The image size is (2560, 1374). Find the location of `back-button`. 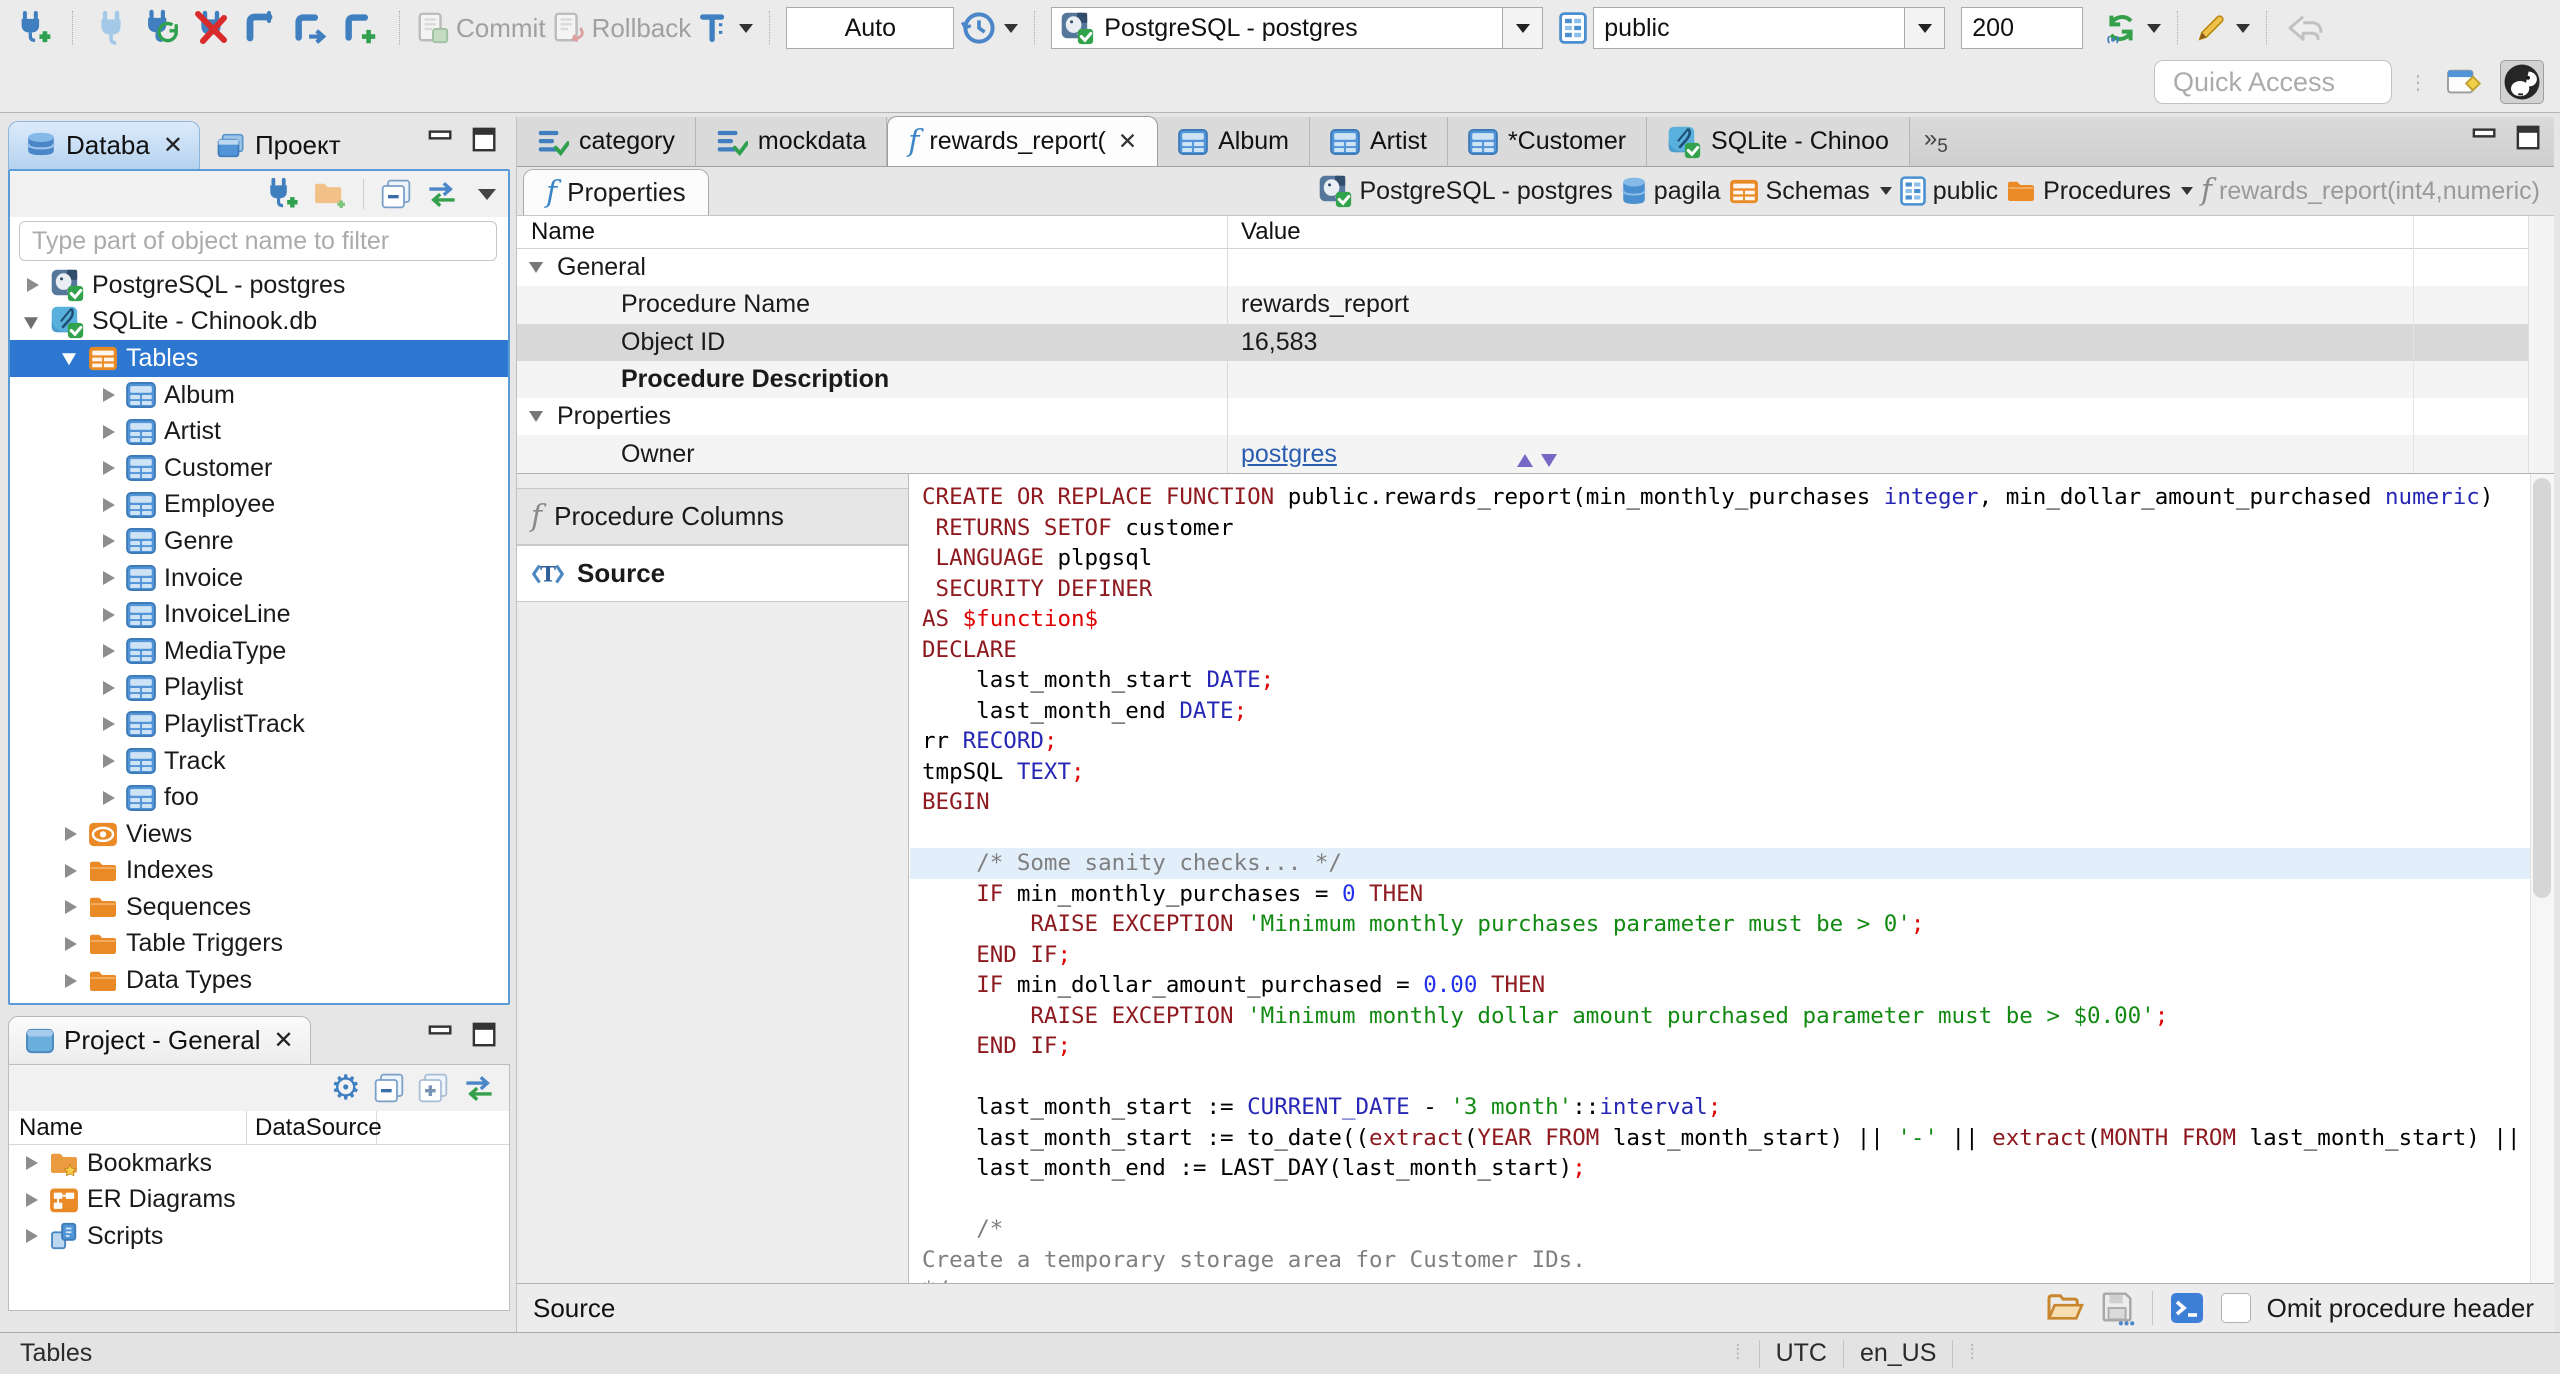

back-button is located at coordinates (2305, 28).